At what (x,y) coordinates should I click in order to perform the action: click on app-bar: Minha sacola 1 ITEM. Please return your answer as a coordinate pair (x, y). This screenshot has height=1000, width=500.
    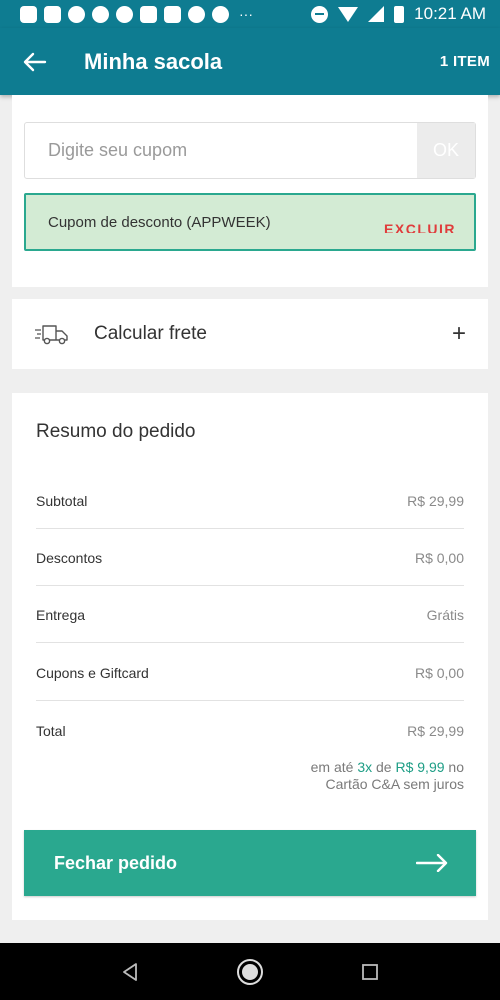
    Looking at the image, I should click on (250, 61).